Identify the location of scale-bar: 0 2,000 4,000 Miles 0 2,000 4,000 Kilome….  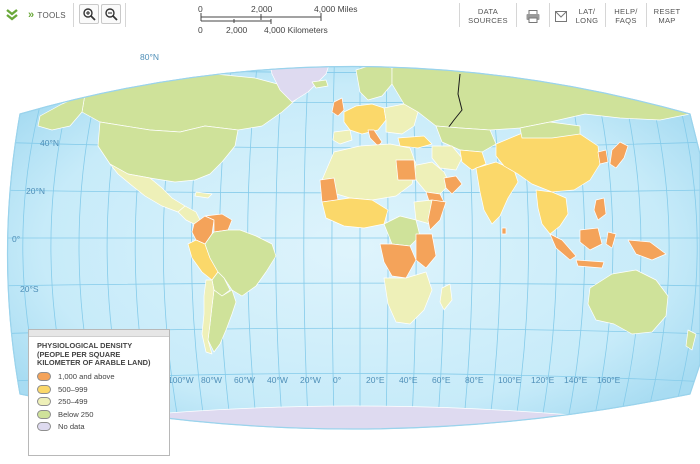
(281, 19).